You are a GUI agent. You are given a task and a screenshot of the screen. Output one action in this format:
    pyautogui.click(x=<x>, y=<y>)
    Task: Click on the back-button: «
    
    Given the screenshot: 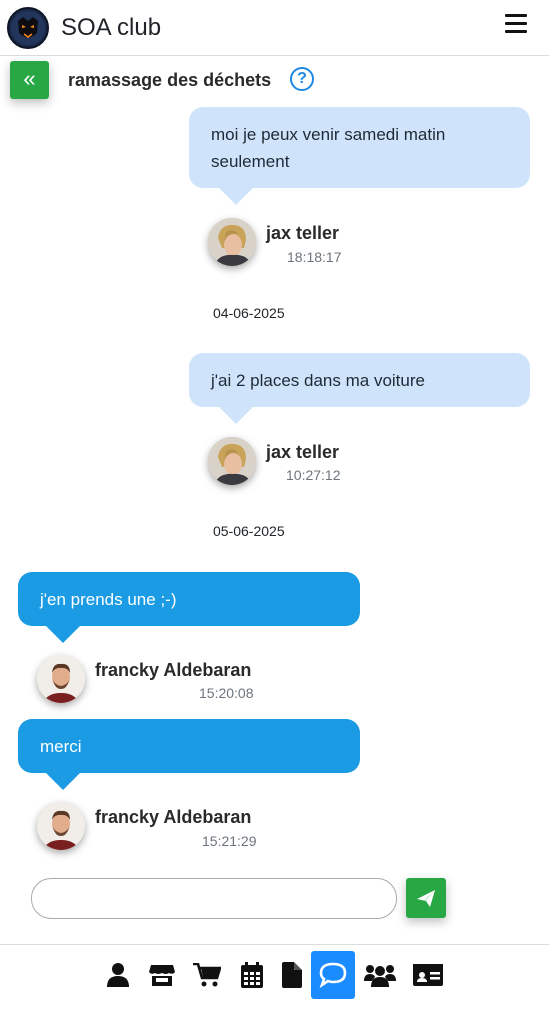 What is the action you would take?
    pyautogui.click(x=29, y=80)
    